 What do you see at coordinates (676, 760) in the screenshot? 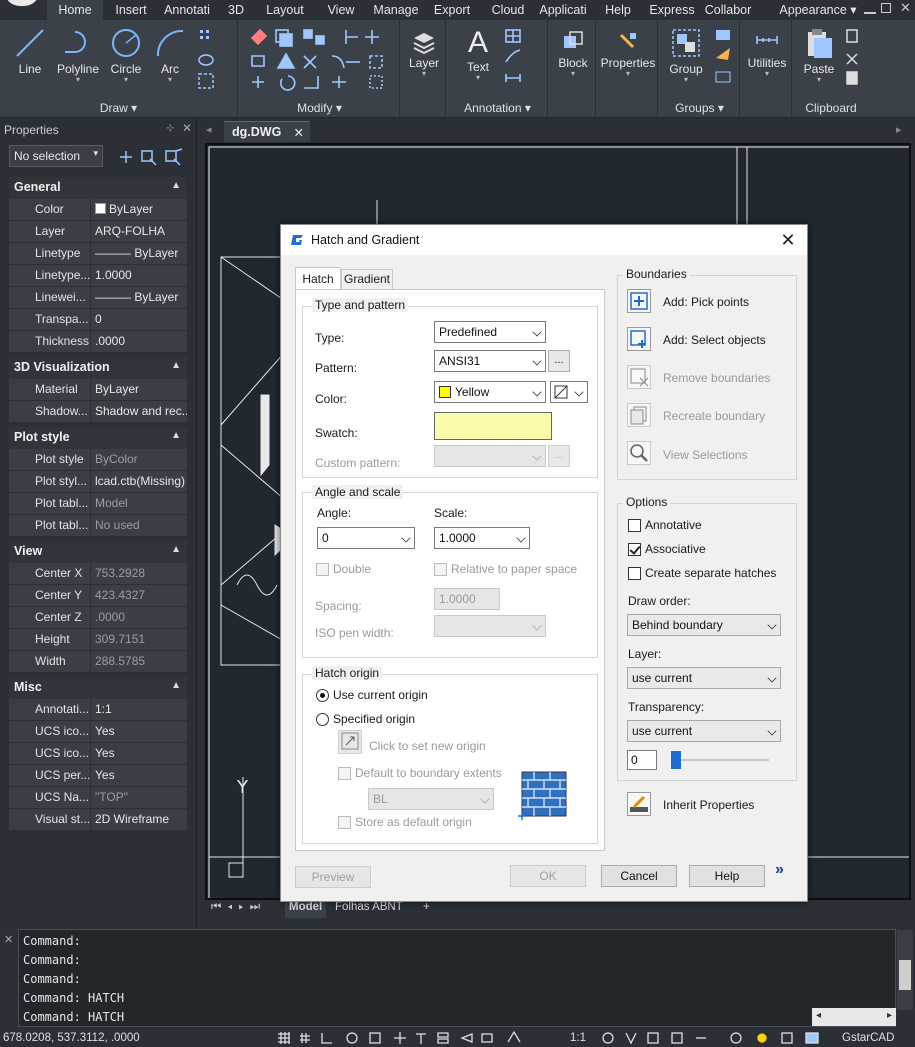
I see `transparency-slider-thumb` at bounding box center [676, 760].